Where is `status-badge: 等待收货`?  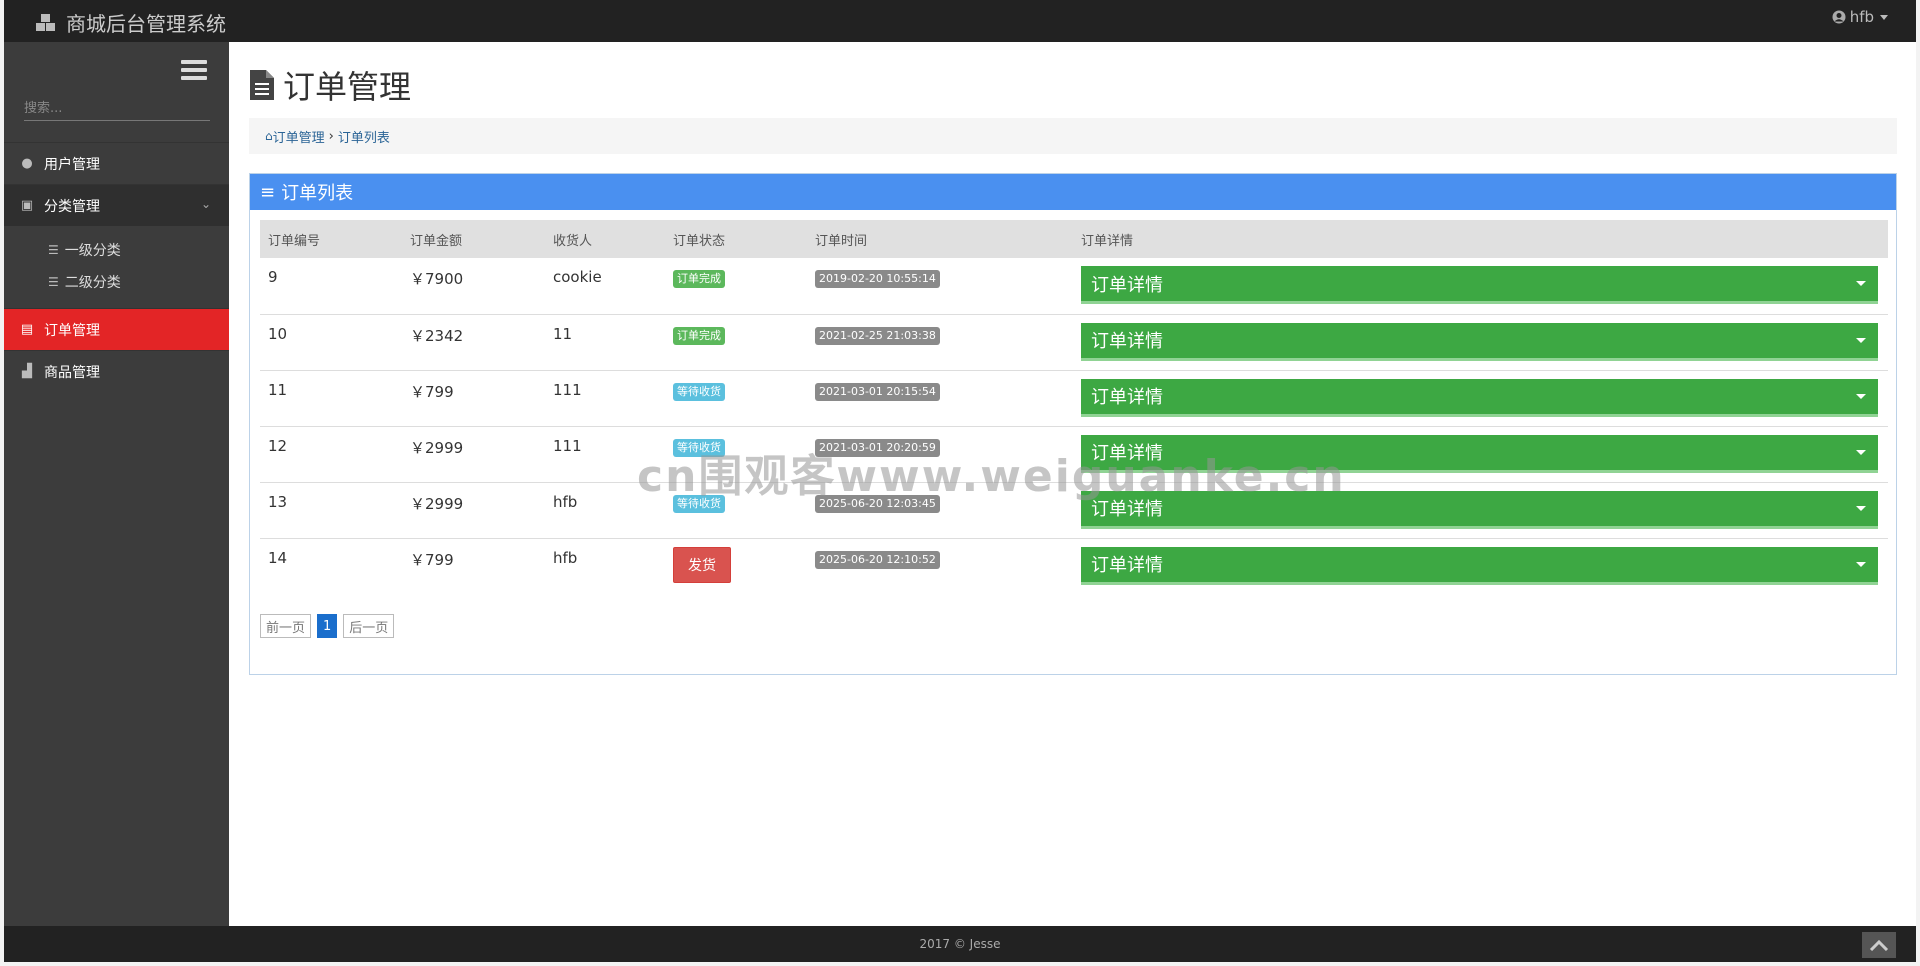
status-badge: 等待收货 is located at coordinates (699, 391).